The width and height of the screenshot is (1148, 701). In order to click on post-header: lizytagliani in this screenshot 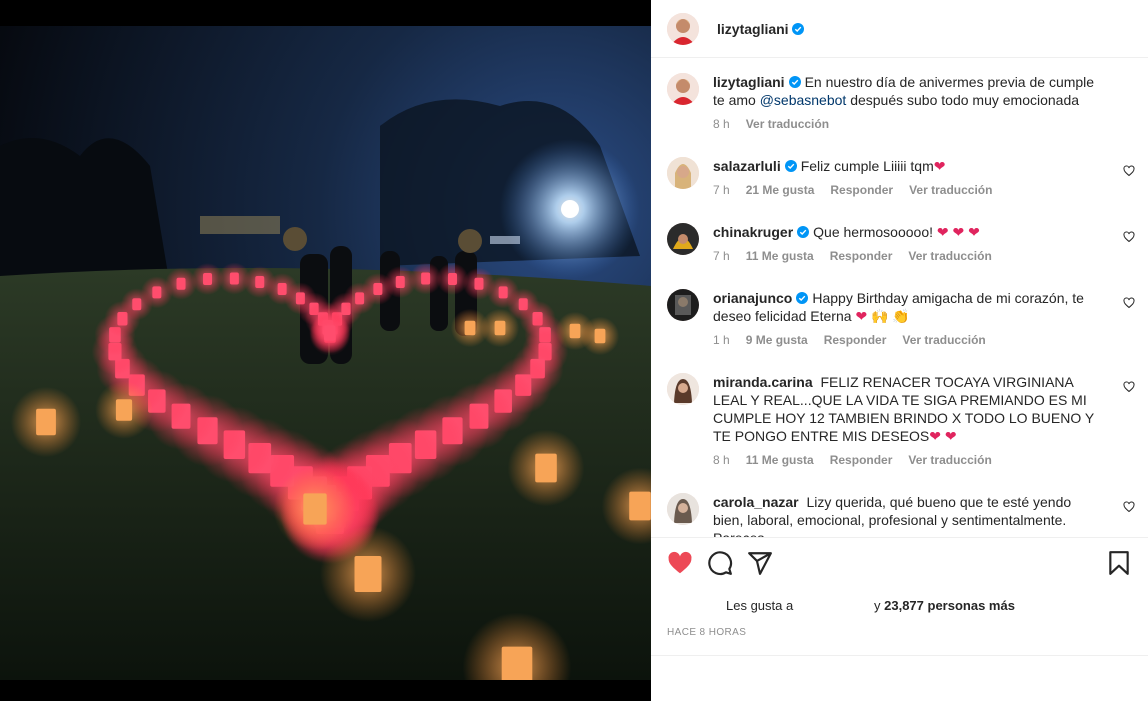, I will do `click(899, 29)`.